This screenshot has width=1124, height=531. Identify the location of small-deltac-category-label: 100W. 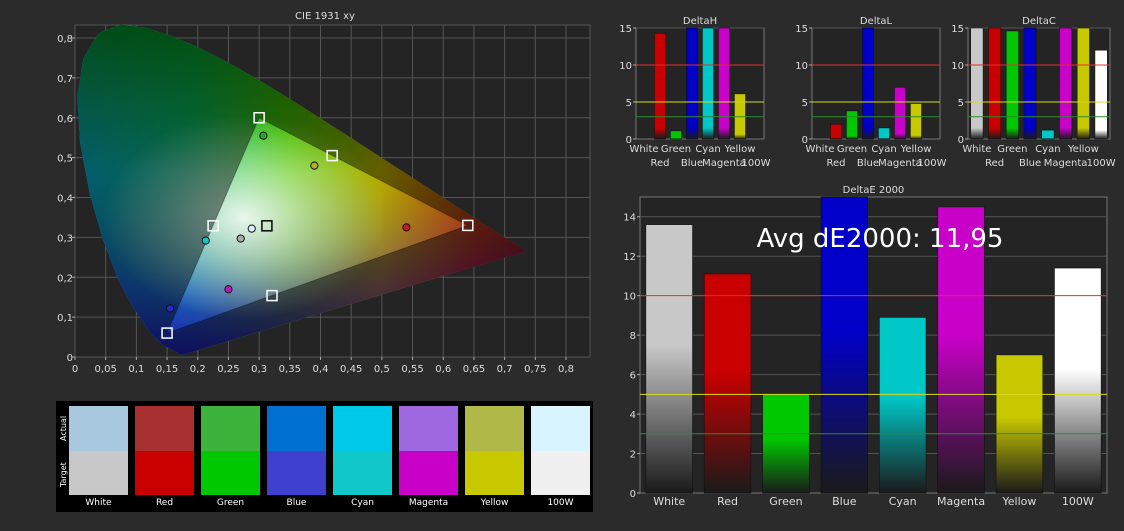
(1101, 163).